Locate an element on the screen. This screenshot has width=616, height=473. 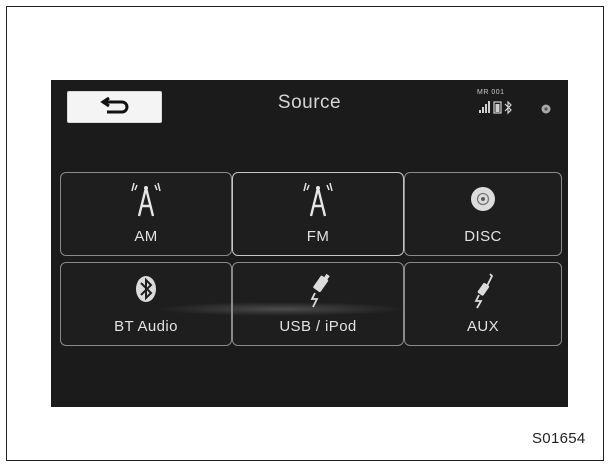
settings-dot-icon is located at coordinates (546, 109).